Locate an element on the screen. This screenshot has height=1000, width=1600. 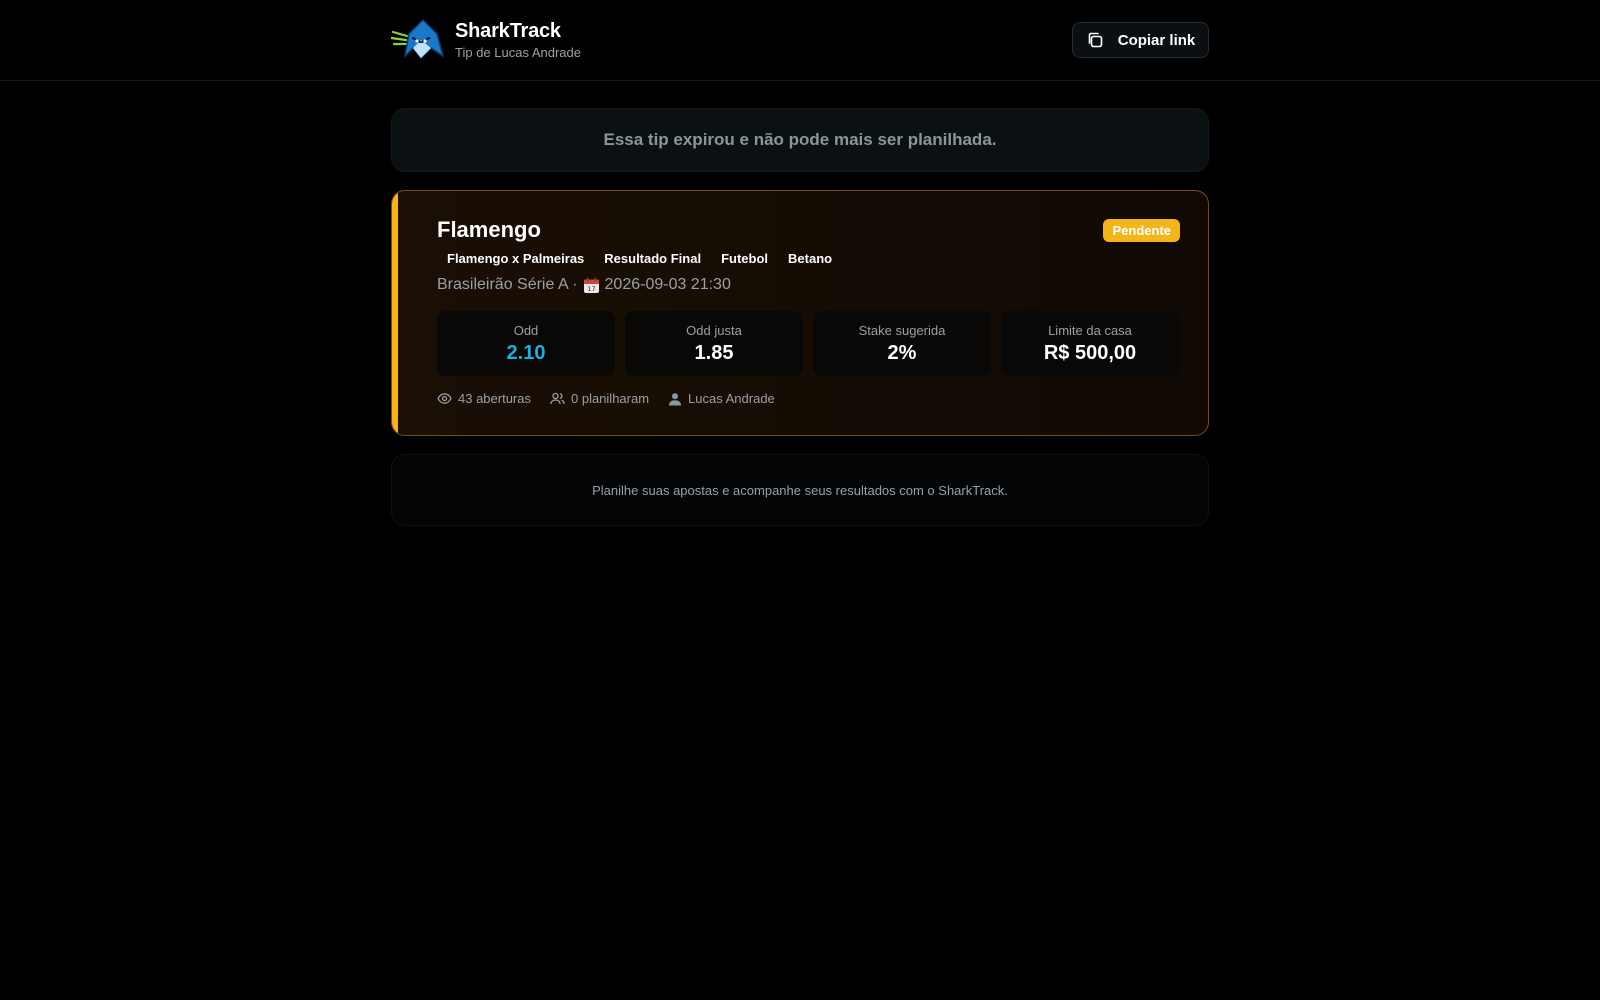
brand-name: SharkTrack is located at coordinates (508, 31).